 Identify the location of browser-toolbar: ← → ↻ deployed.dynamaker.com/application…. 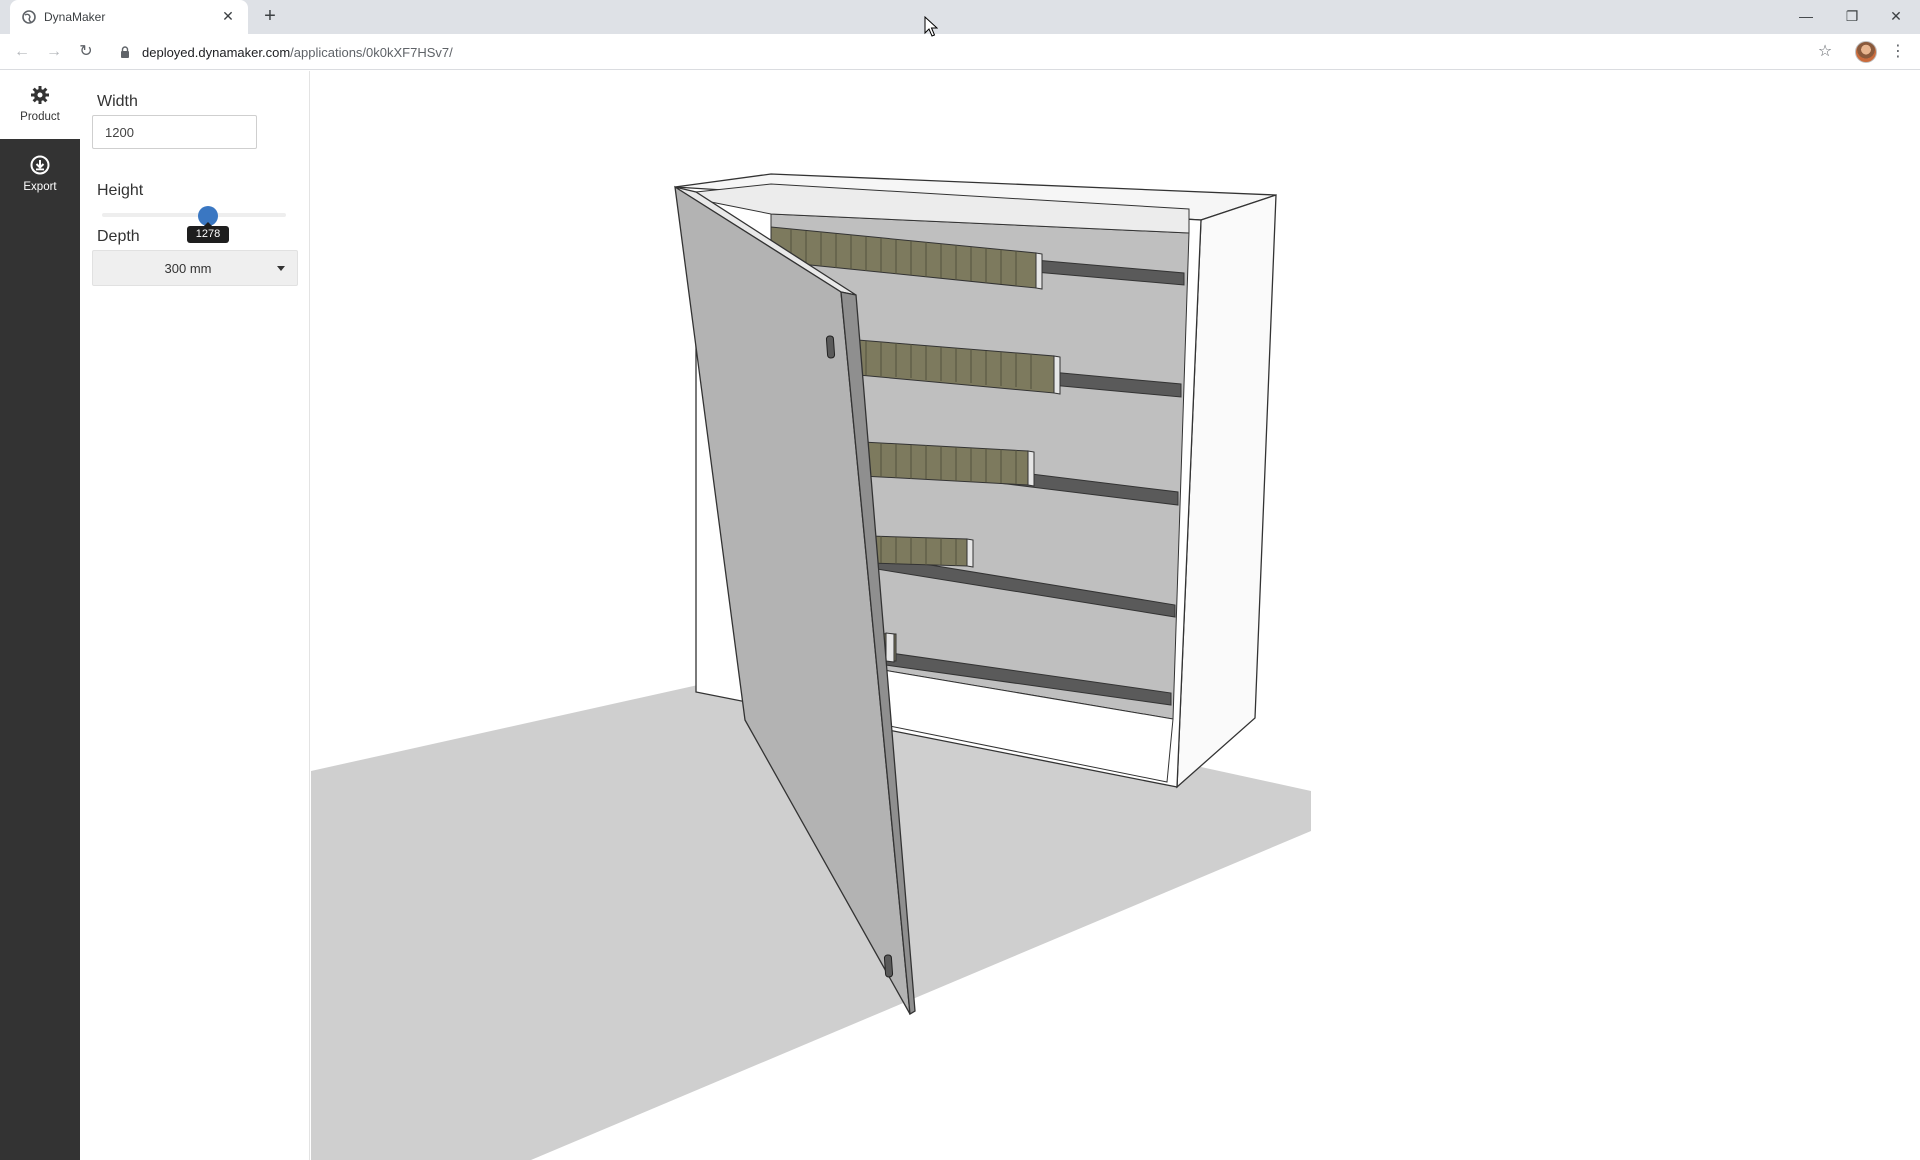
(960, 52).